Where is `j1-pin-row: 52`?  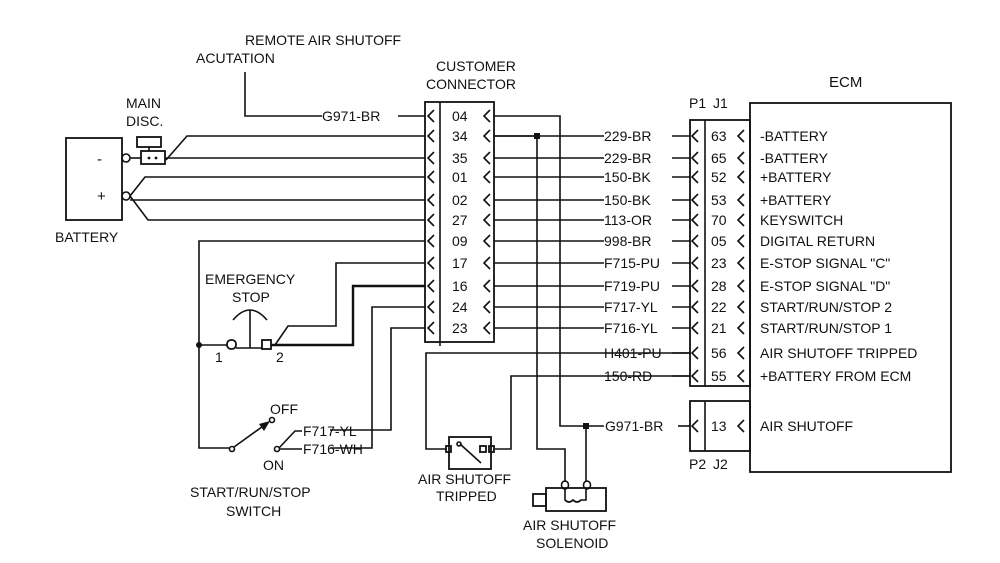 j1-pin-row: 52 is located at coordinates (717, 177).